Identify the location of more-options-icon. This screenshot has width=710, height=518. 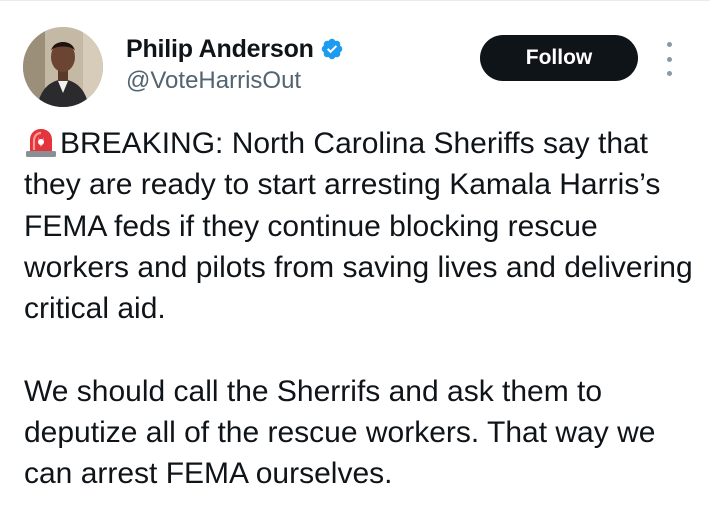
(669, 59).